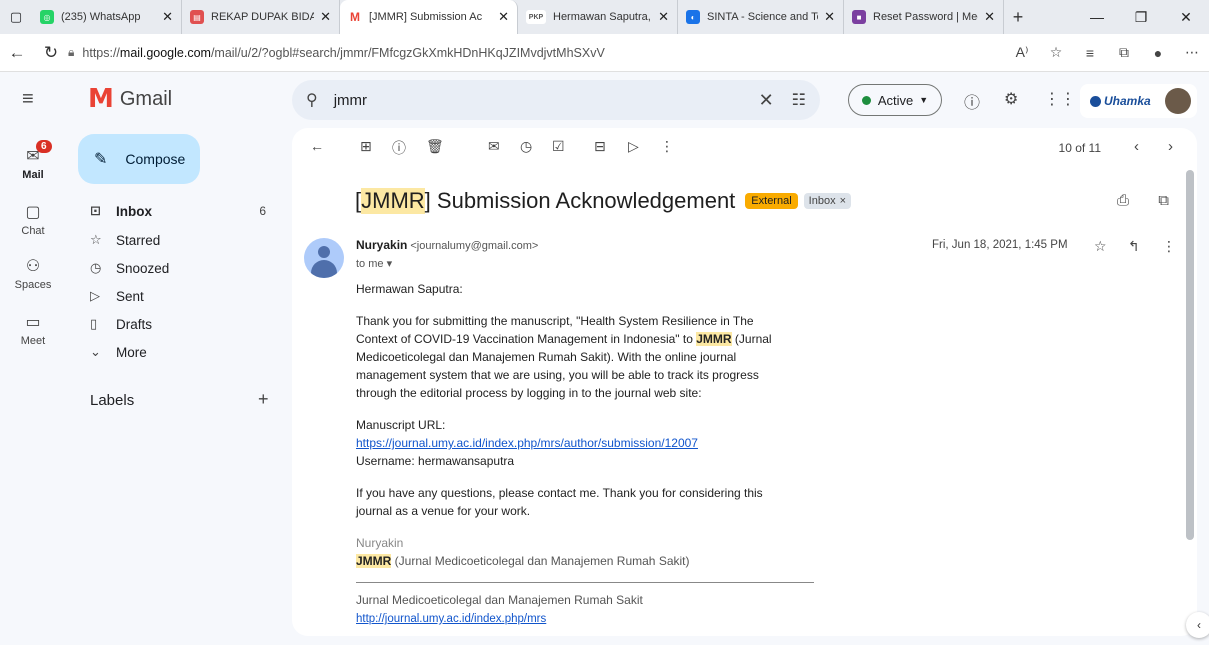 Image resolution: width=1209 pixels, height=645 pixels. What do you see at coordinates (1123, 200) in the screenshot?
I see `print-icon: ⎙` at bounding box center [1123, 200].